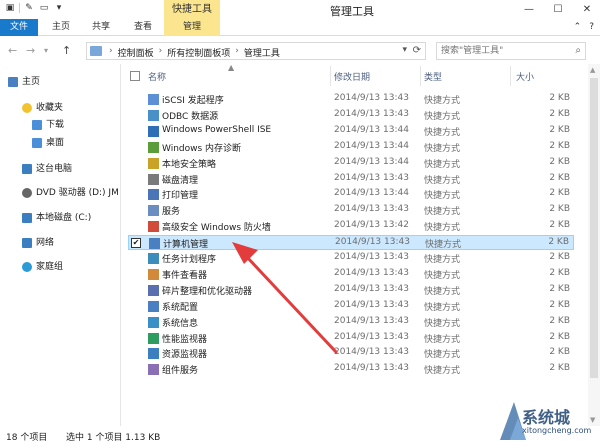 The image size is (600, 444). I want to click on back-icon: ←, so click(12, 50).